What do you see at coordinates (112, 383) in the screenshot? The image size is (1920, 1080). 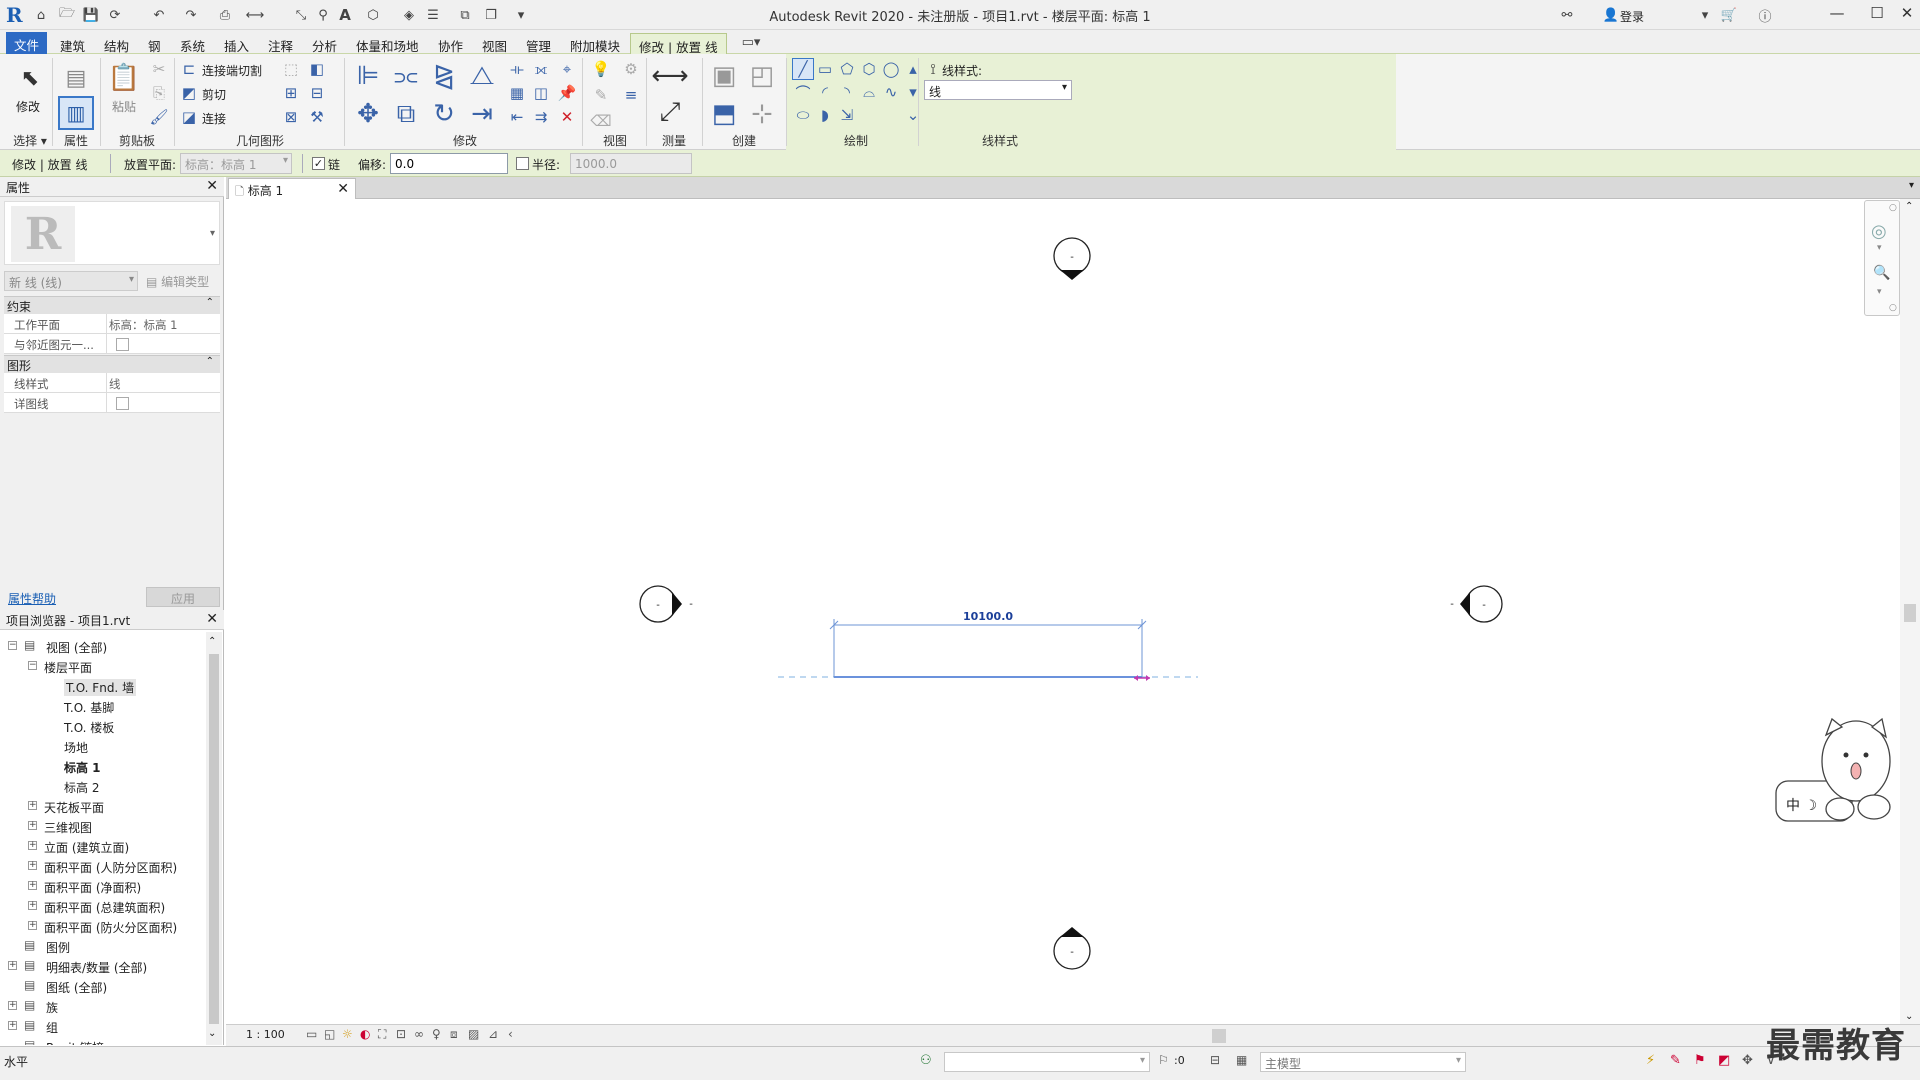 I see `prop-row-line-style: 线样式 线` at bounding box center [112, 383].